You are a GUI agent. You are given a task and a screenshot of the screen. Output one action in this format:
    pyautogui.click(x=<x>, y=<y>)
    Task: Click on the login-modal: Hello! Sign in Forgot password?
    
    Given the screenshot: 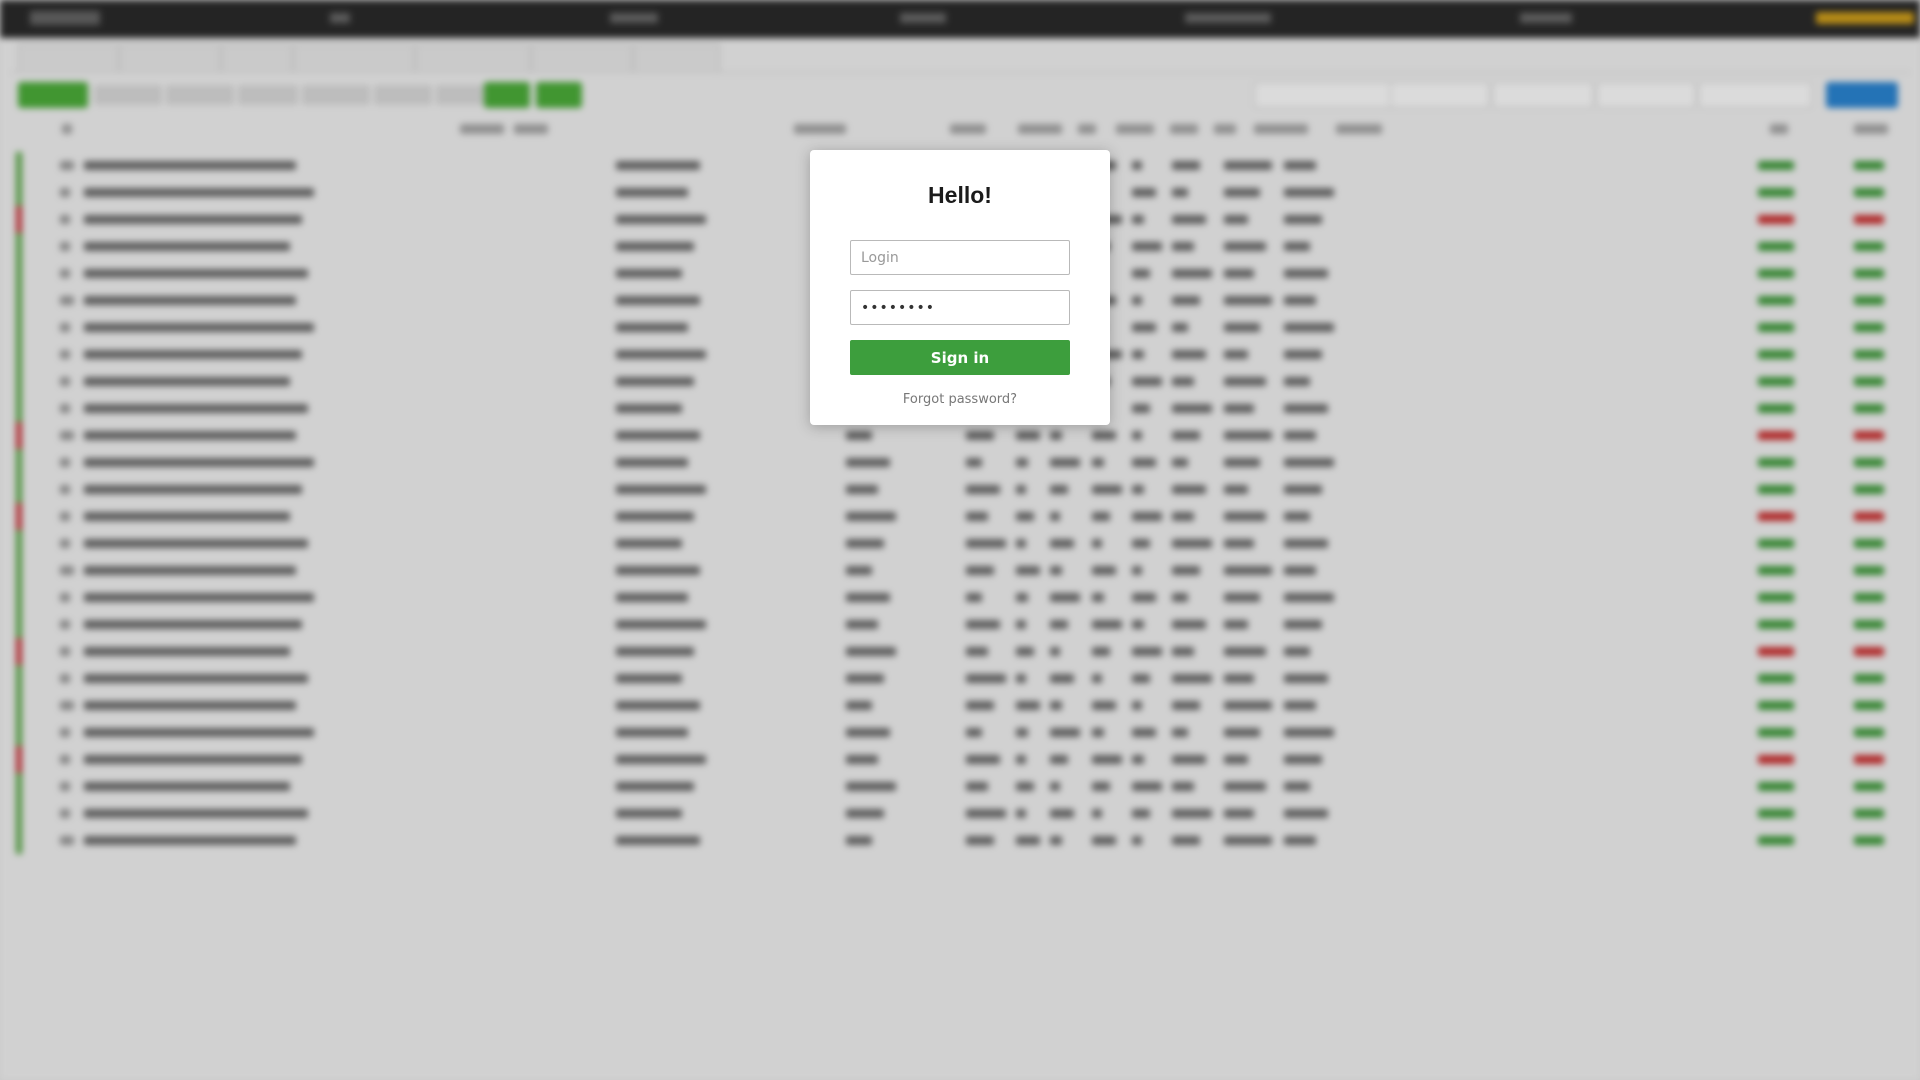 What is the action you would take?
    pyautogui.click(x=960, y=287)
    